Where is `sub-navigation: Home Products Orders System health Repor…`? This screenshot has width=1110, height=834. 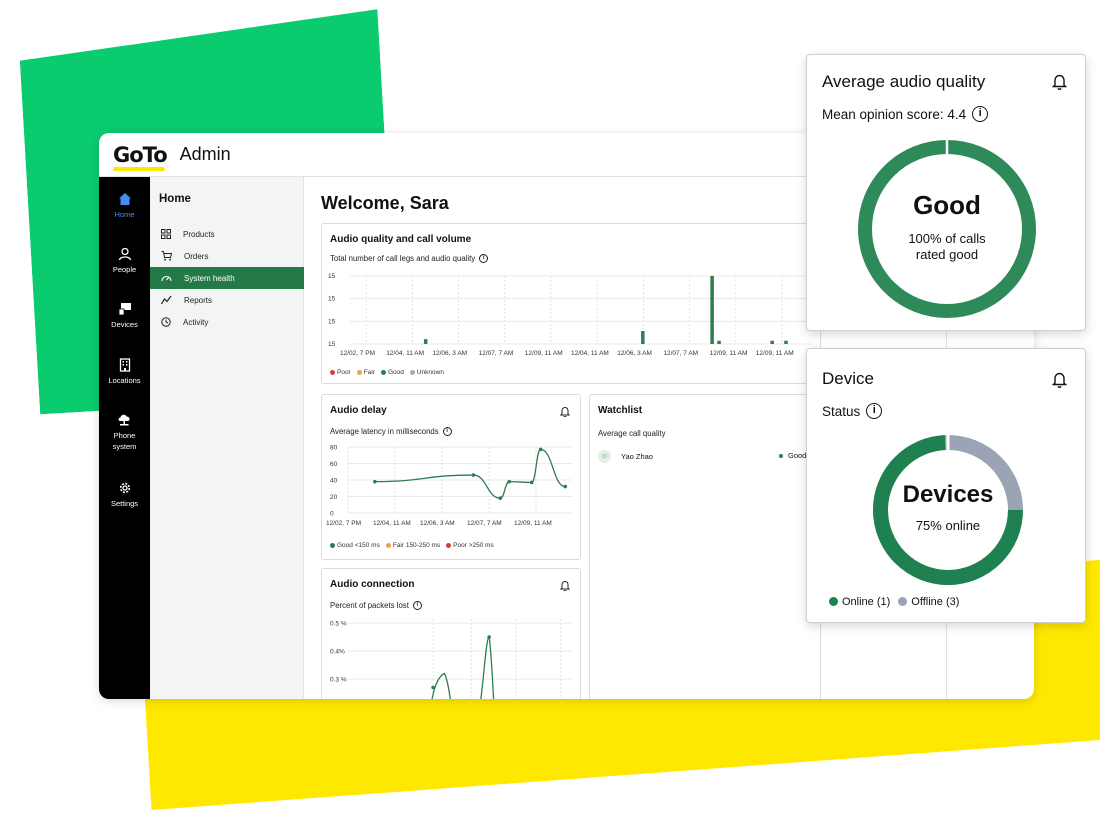
sub-navigation: Home Products Orders System health Repor… is located at coordinates (227, 438).